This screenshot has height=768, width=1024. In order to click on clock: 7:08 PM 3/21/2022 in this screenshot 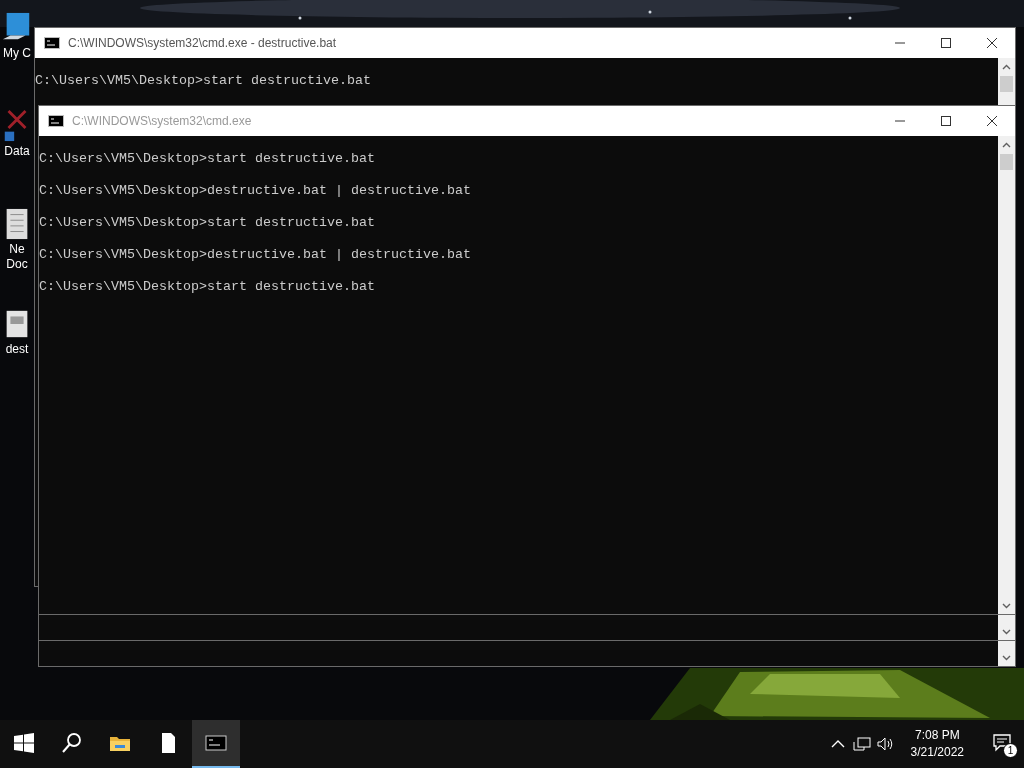, I will do `click(937, 744)`.